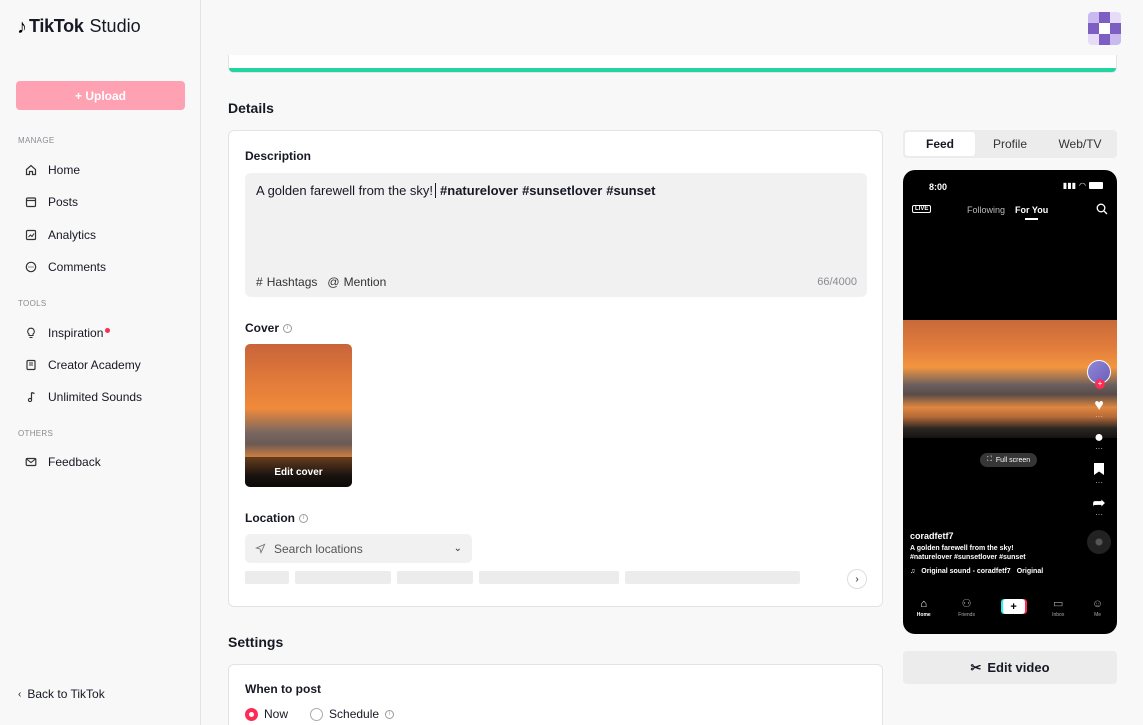 The image size is (1143, 725). I want to click on inbox-icon: ▭, so click(1058, 604).